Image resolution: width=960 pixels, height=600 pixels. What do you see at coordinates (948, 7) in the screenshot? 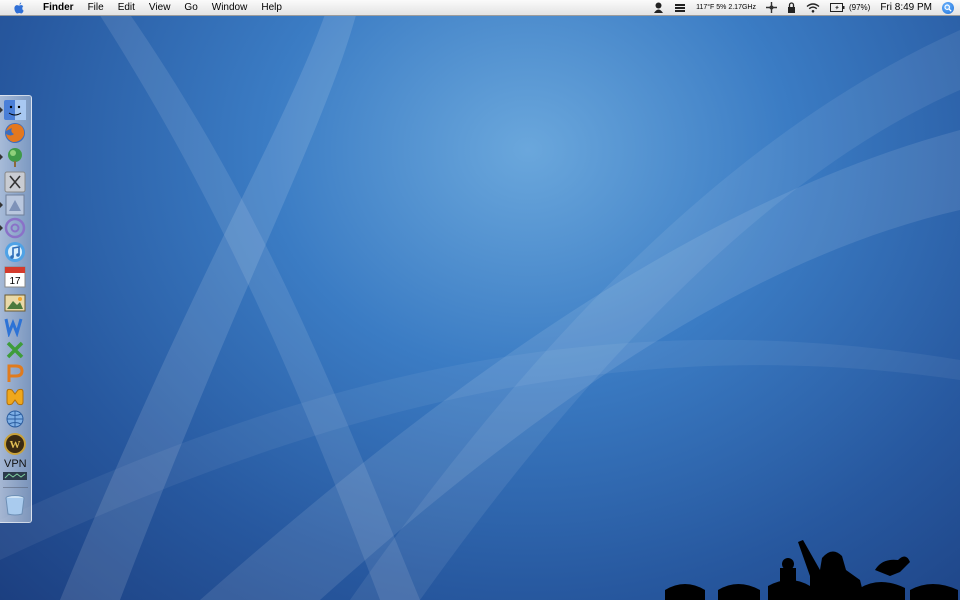
I see `spotlight-icon` at bounding box center [948, 7].